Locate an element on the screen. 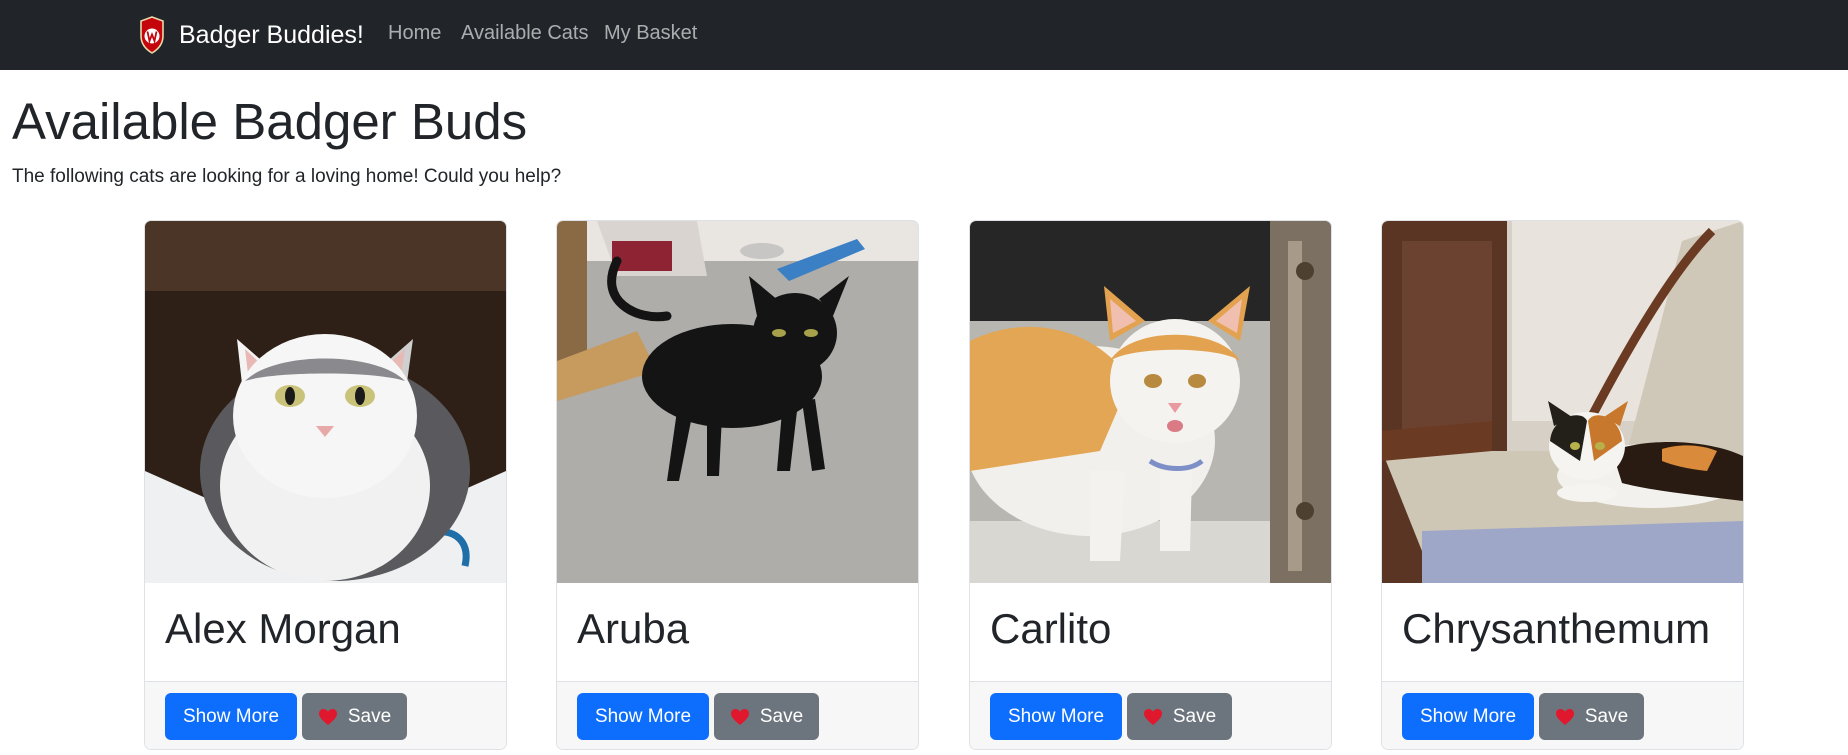  cat-name: Alex Morgan is located at coordinates (283, 628).